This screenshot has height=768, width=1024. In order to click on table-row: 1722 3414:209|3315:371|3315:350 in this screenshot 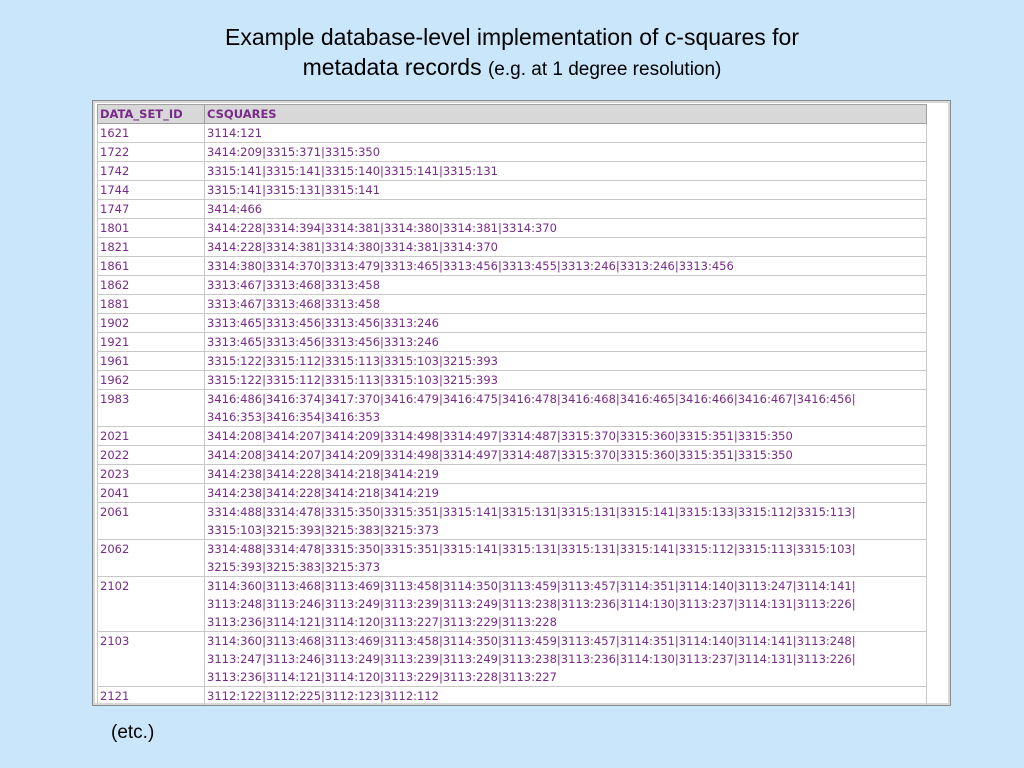, I will do `click(512, 152)`.